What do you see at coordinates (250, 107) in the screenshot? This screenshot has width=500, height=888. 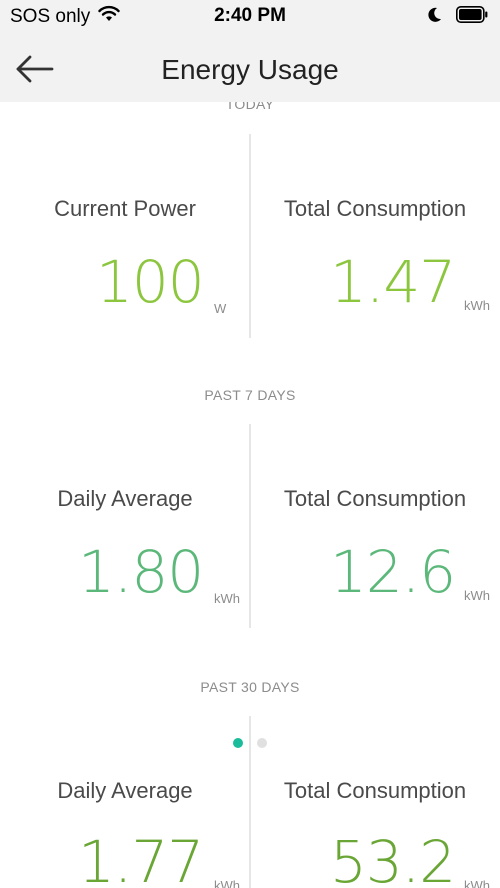 I see `section-label-today: TODAY` at bounding box center [250, 107].